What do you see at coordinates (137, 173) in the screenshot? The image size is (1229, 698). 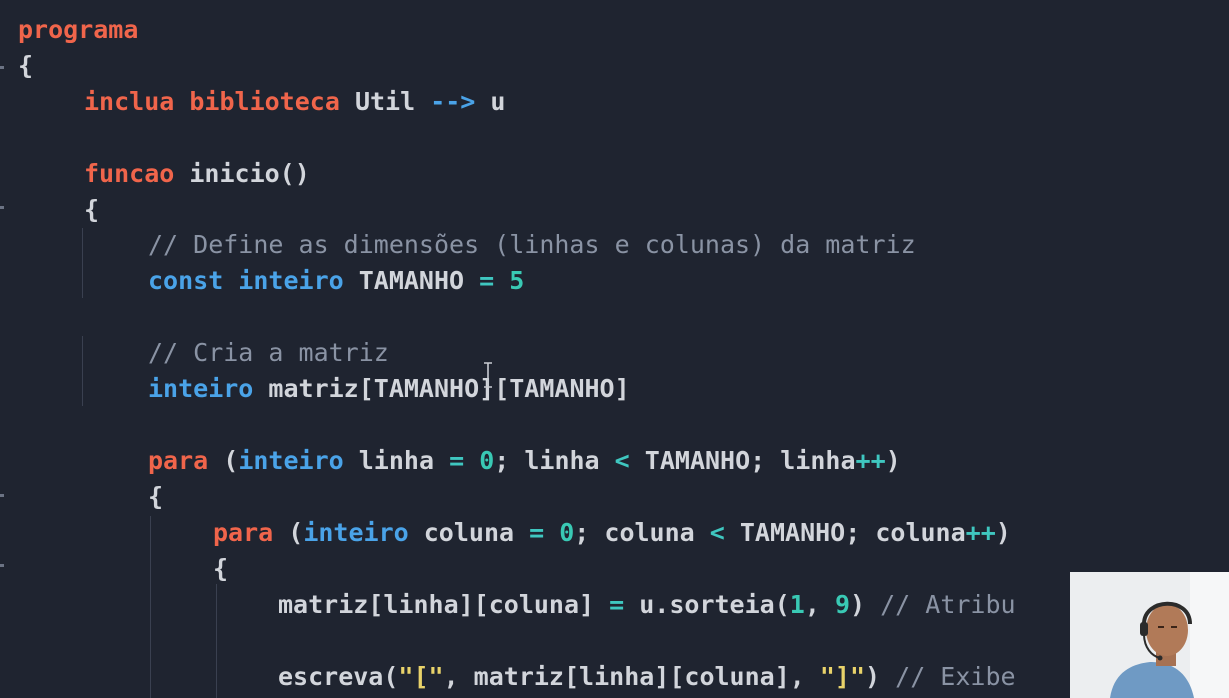 I see `code-token: funcao` at bounding box center [137, 173].